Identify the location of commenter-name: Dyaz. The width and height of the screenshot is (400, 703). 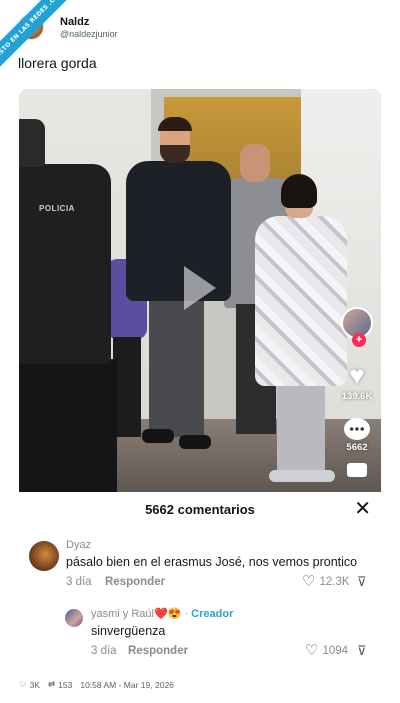
(78, 545).